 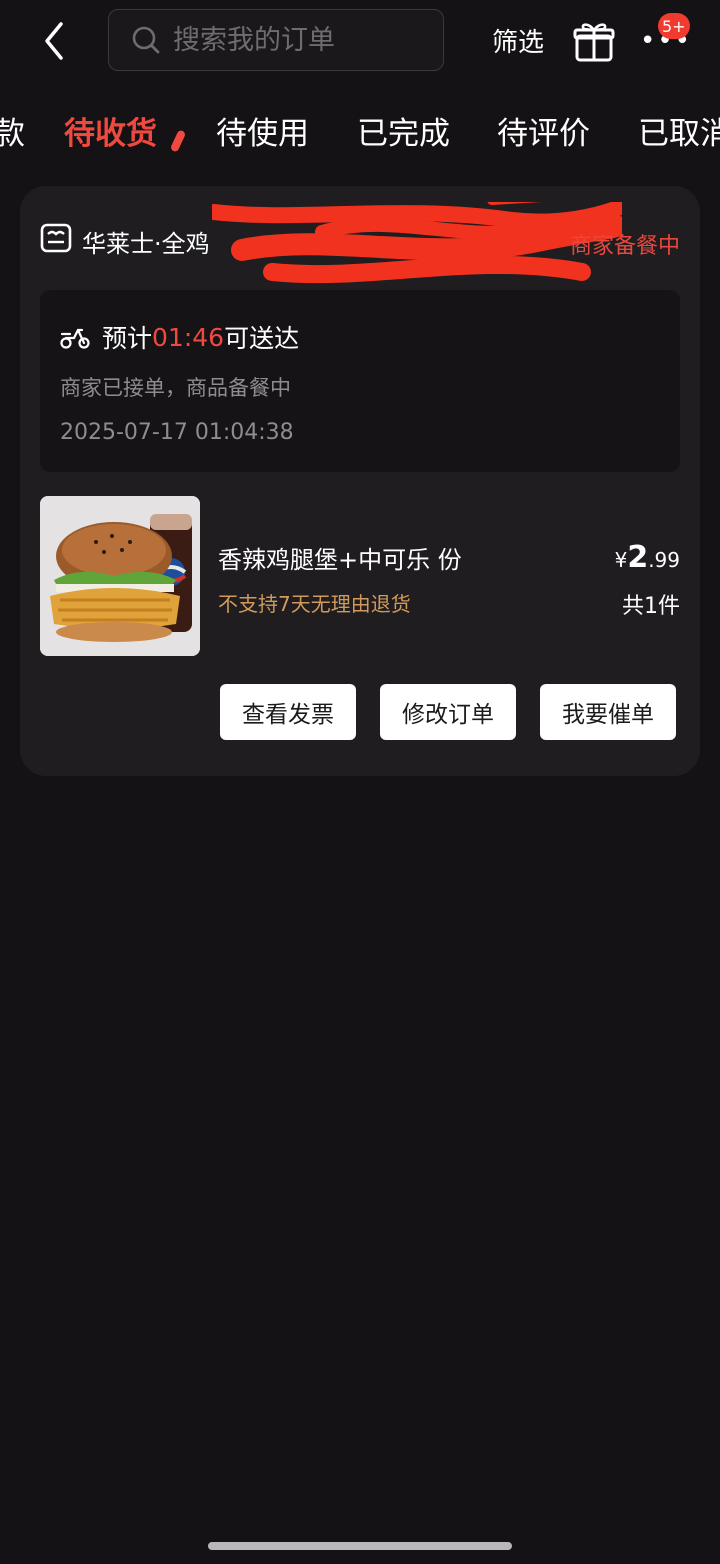 I want to click on back-button, so click(x=54, y=41).